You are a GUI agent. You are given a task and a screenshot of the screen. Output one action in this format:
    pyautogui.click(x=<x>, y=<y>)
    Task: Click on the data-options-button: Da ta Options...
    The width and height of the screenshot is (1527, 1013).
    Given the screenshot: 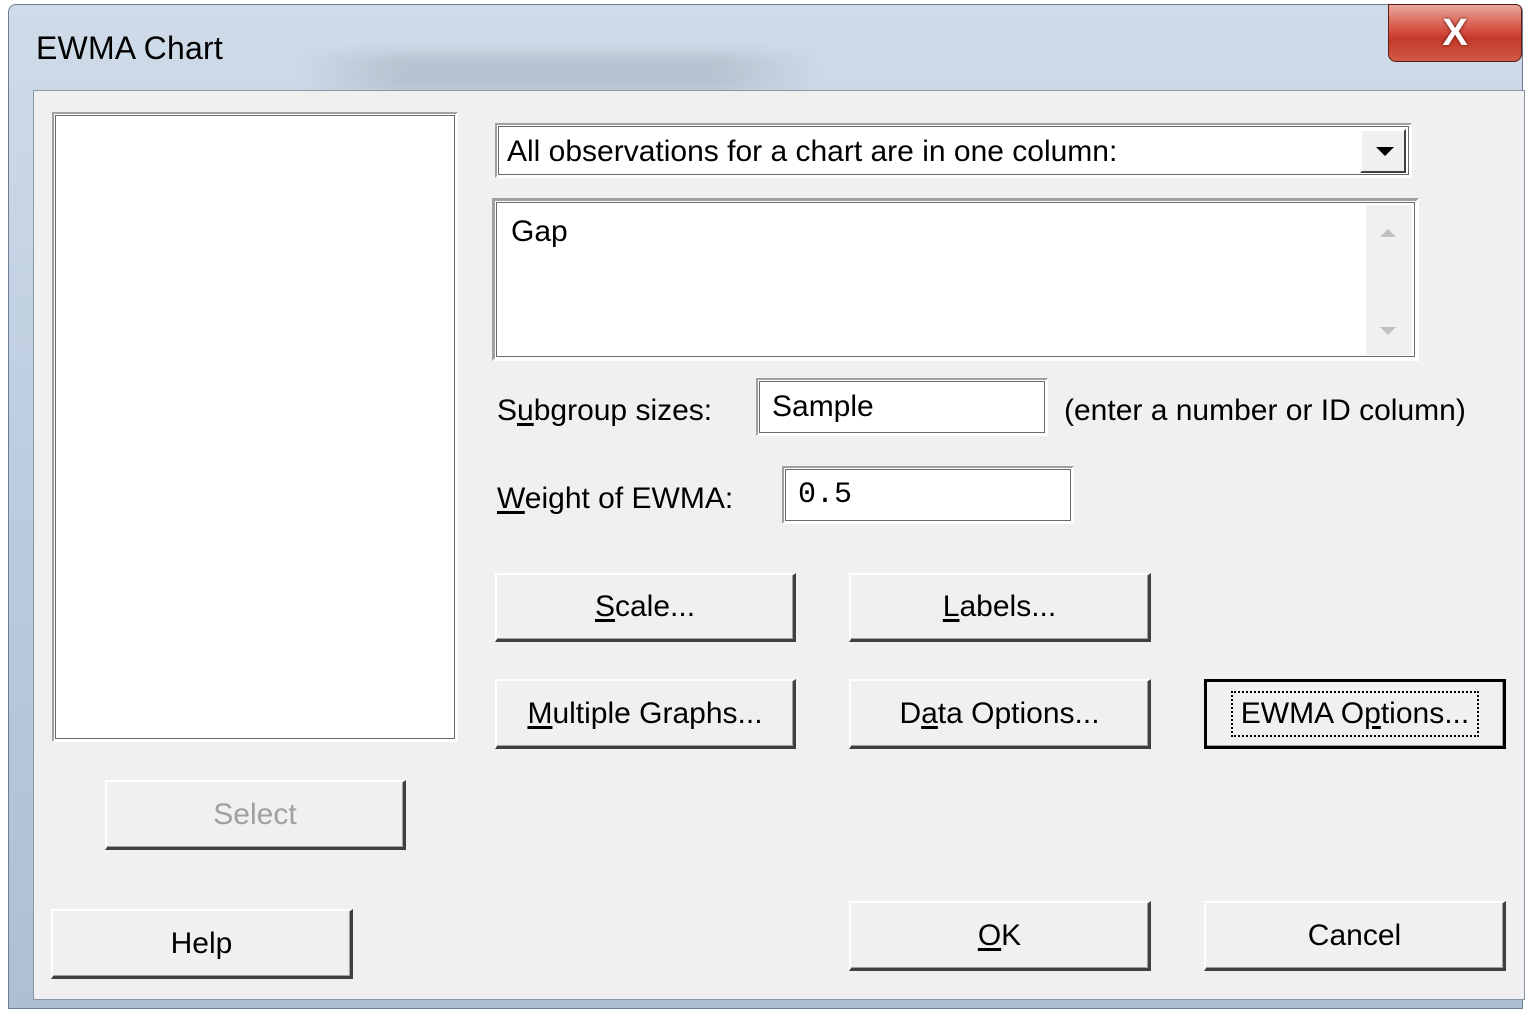 What is the action you would take?
    pyautogui.click(x=1000, y=714)
    